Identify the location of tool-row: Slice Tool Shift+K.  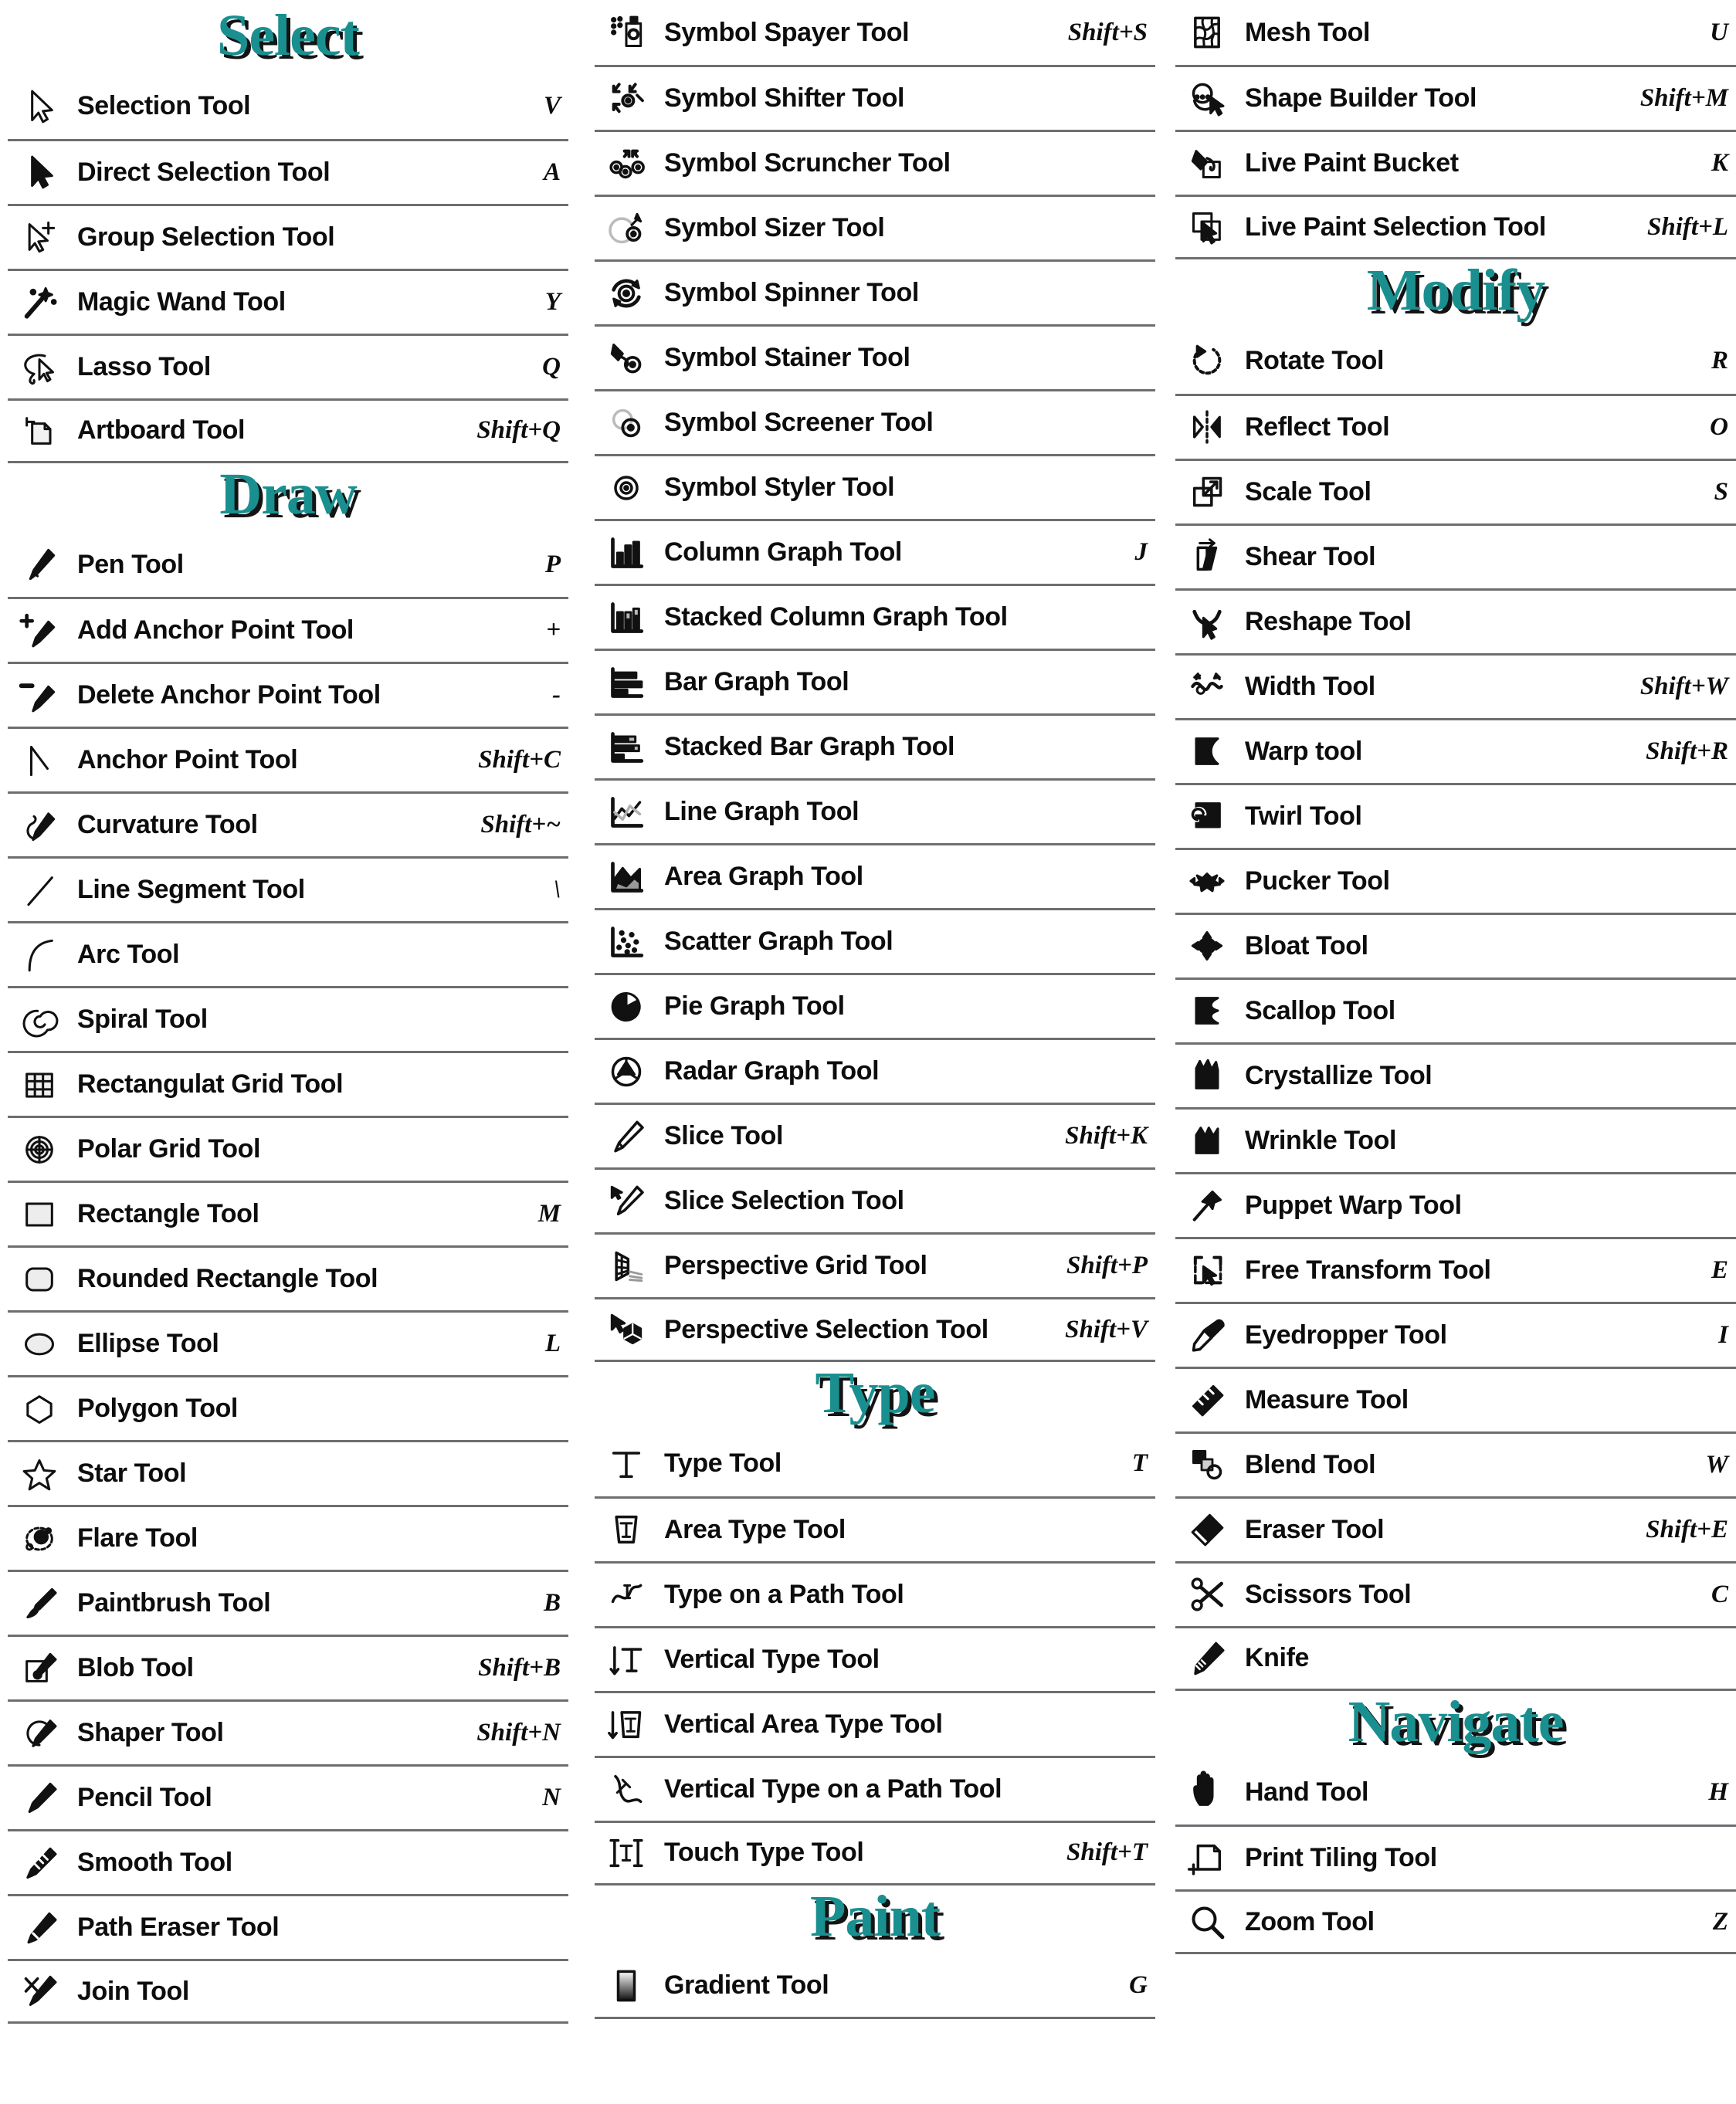
(875, 1135).